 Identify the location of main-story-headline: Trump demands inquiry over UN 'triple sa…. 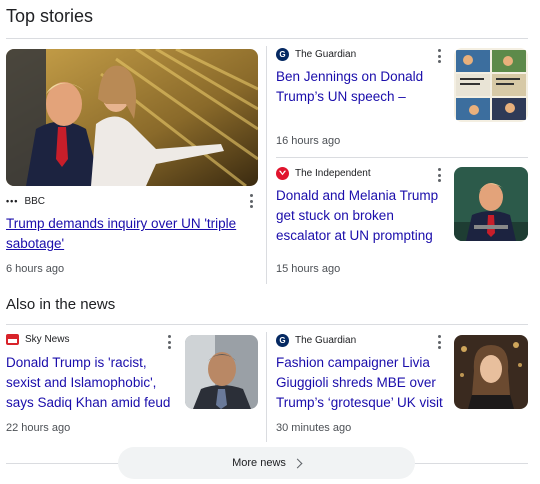
(128, 234).